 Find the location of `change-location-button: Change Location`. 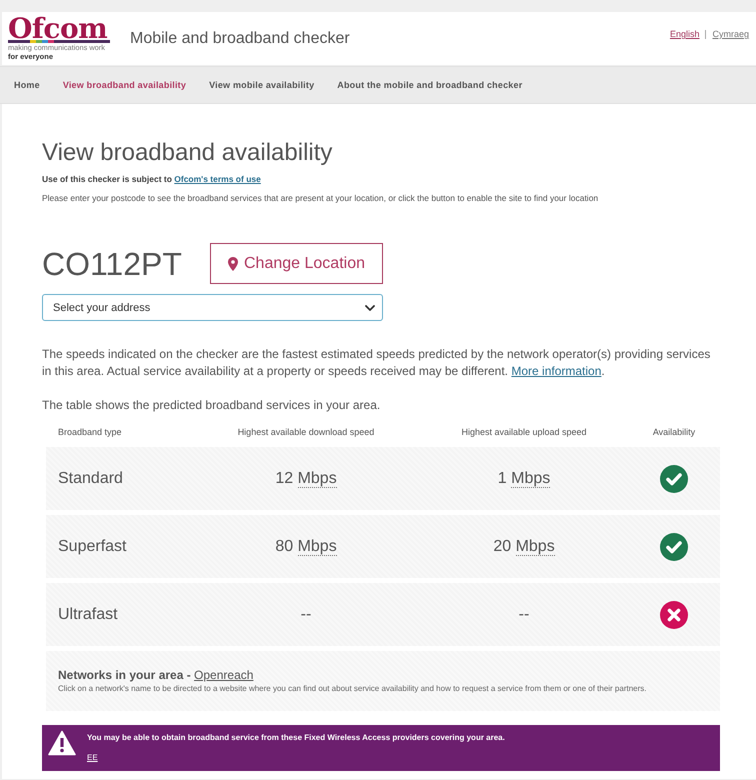

change-location-button: Change Location is located at coordinates (296, 263).